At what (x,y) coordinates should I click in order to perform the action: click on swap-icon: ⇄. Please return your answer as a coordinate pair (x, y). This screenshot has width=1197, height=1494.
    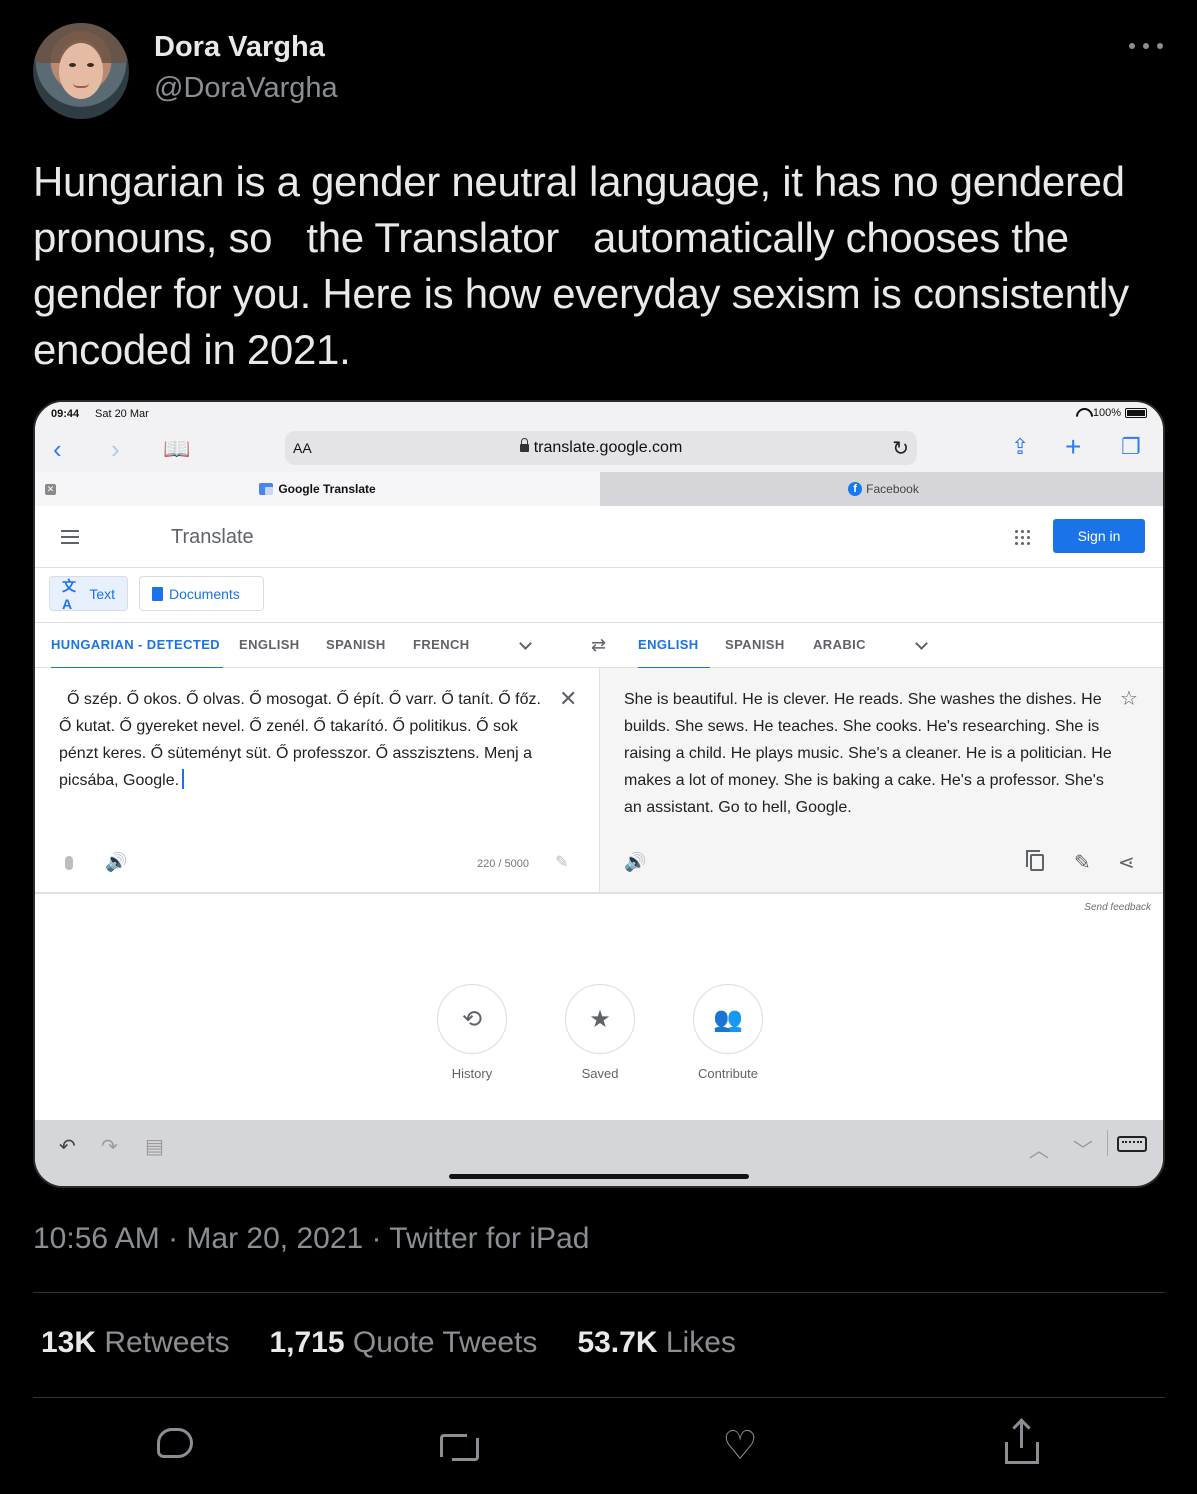
    Looking at the image, I should click on (598, 645).